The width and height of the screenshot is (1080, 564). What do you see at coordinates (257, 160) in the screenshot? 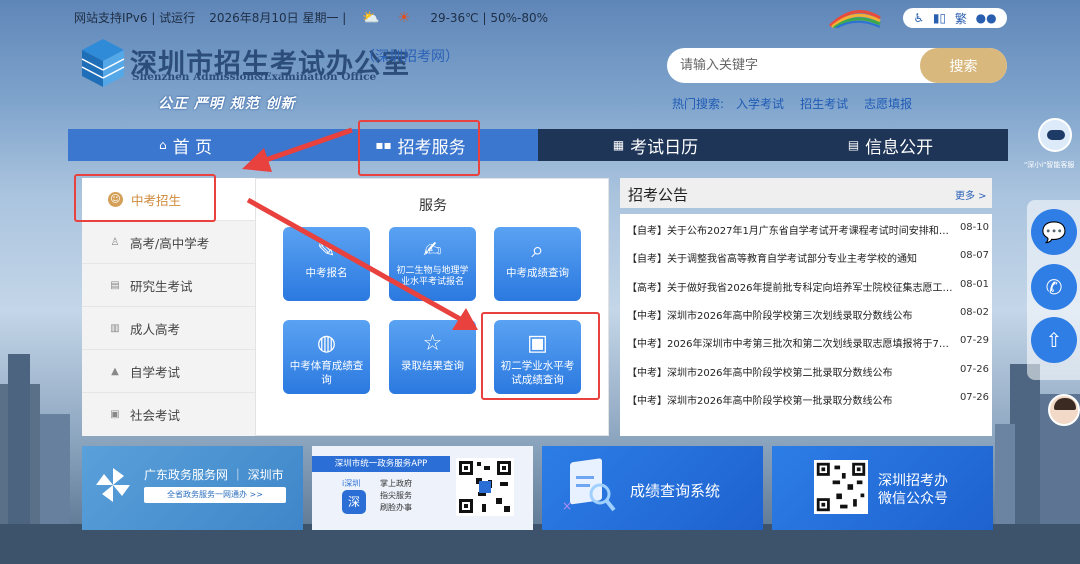
I see `arrow-head-icon` at bounding box center [257, 160].